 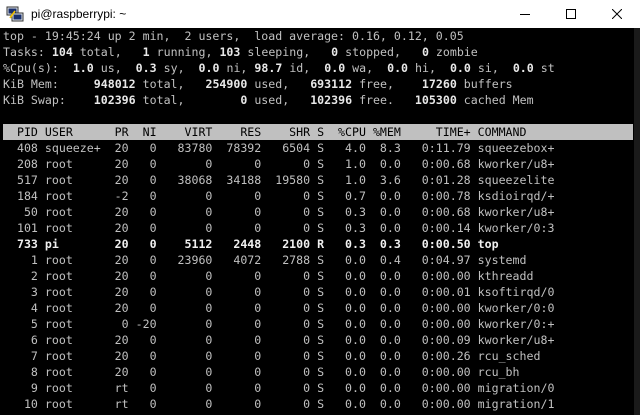 I want to click on minimize-icon, so click(x=525, y=14).